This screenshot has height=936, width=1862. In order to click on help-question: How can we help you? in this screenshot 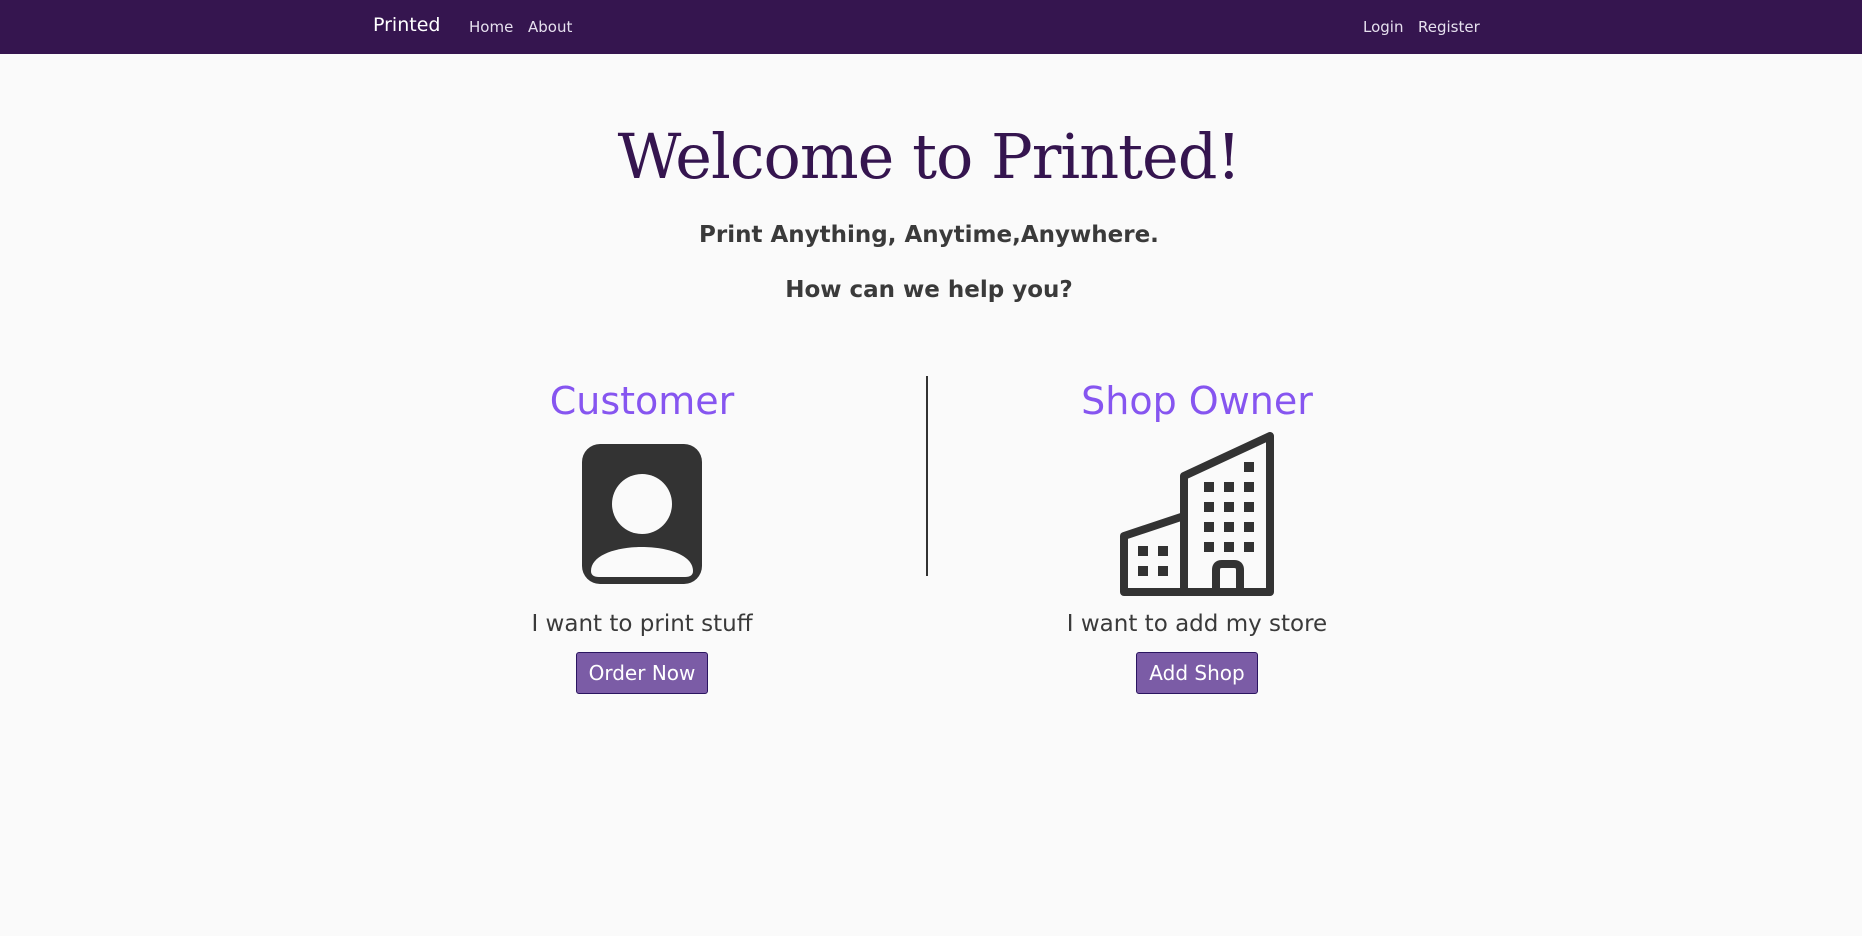, I will do `click(929, 290)`.